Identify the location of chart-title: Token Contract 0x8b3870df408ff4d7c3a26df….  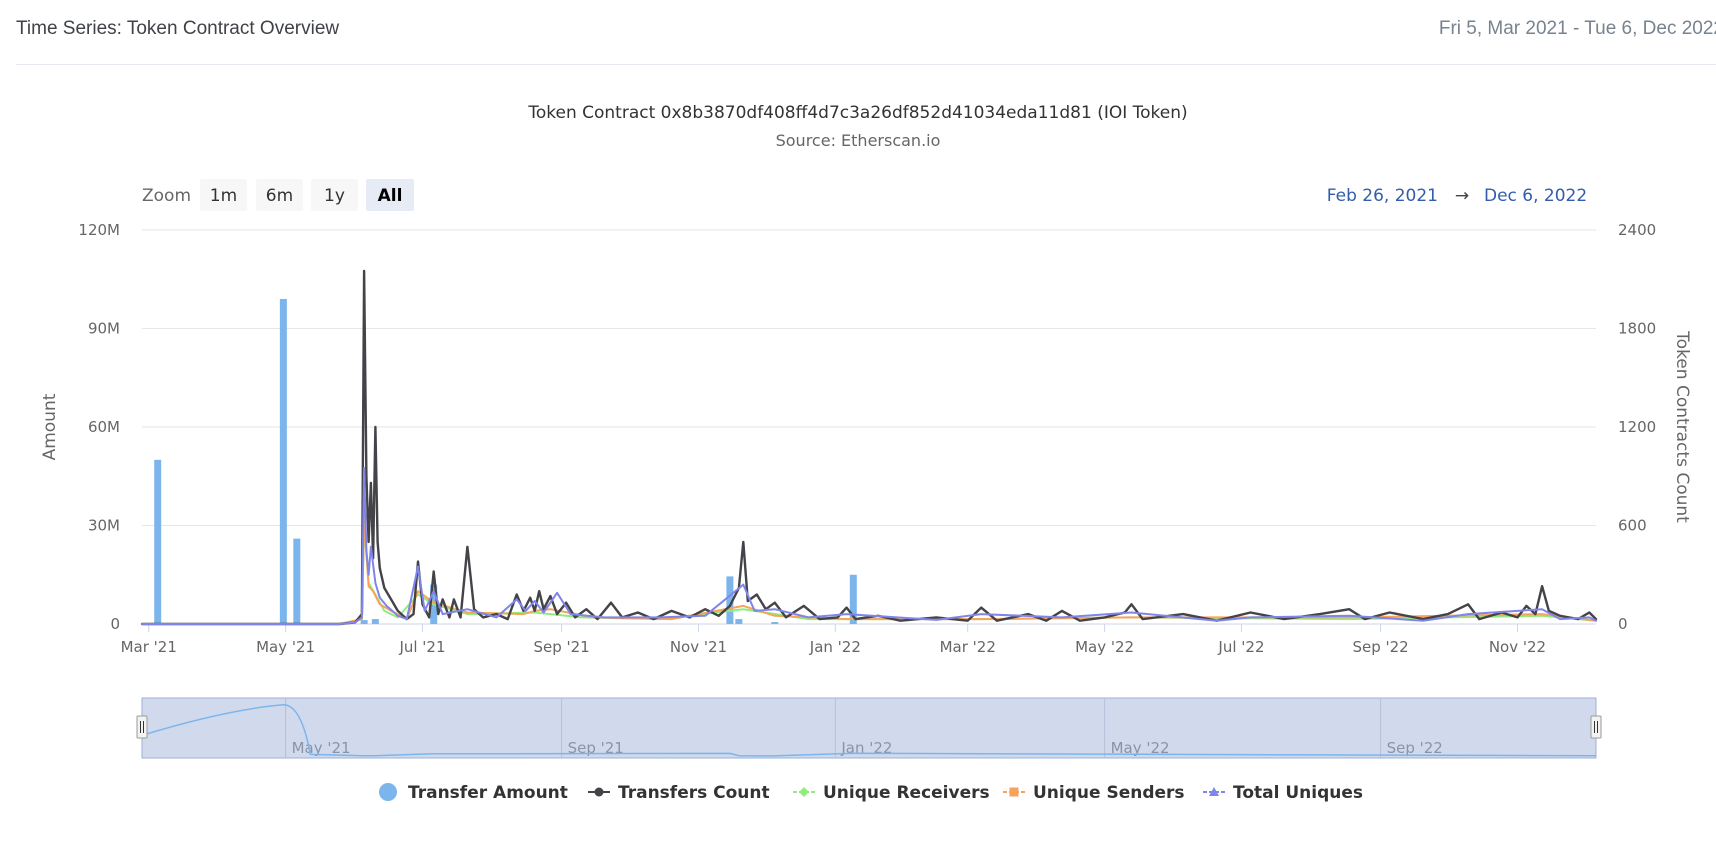
(857, 113).